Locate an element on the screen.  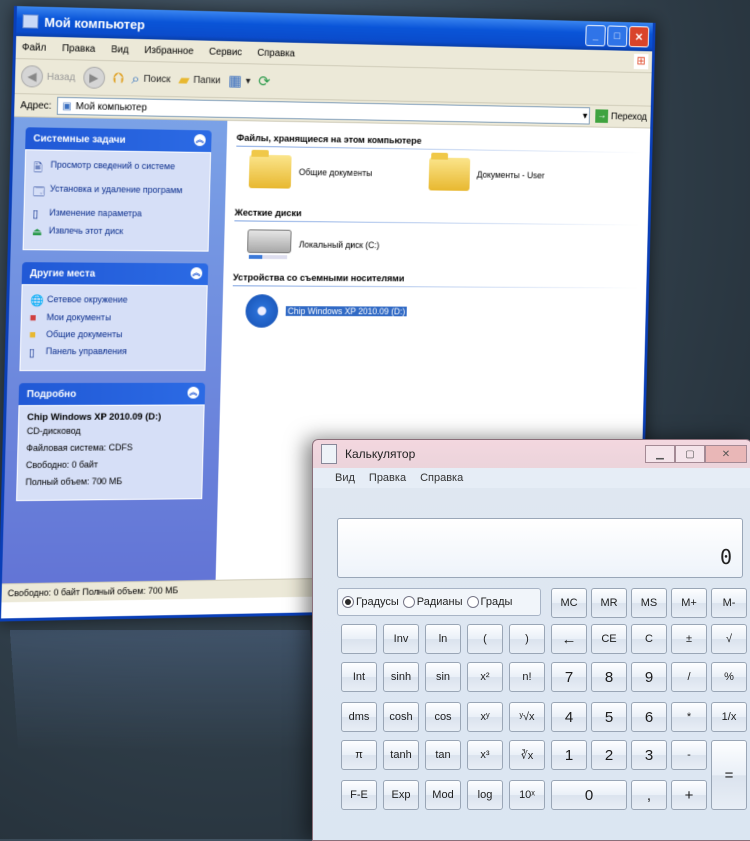
calc-minimize-button: ▁ is located at coordinates (660, 454).